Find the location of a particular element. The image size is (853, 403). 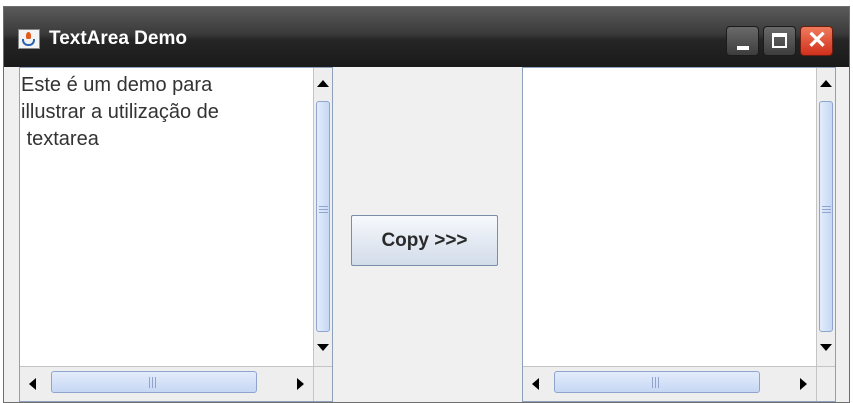

maximize-button is located at coordinates (779, 41).